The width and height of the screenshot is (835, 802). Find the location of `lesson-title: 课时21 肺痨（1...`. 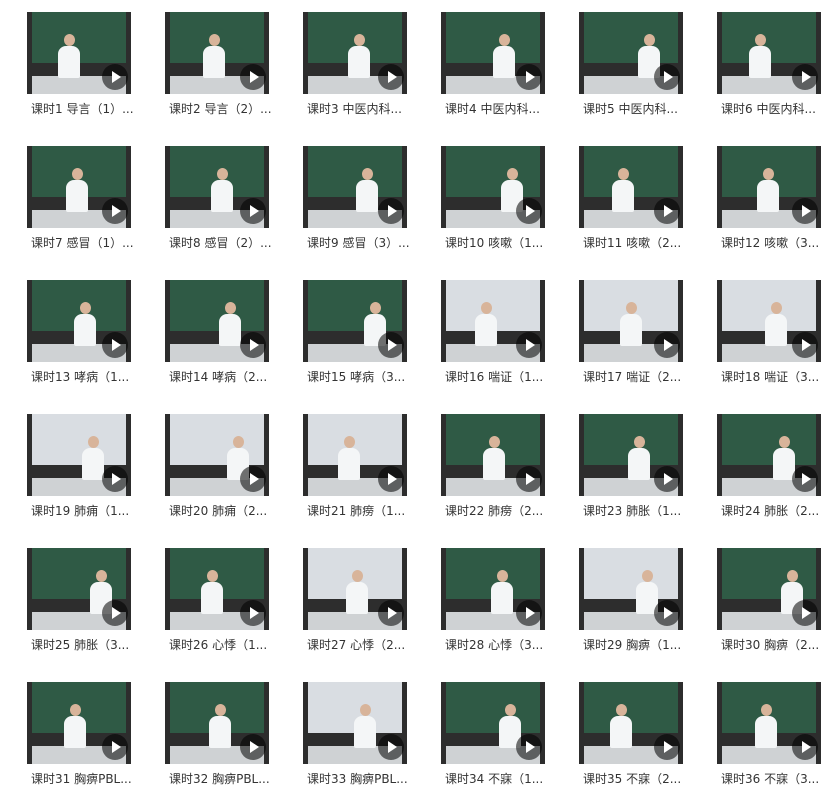

lesson-title: 课时21 肺痨（1... is located at coordinates (360, 511).